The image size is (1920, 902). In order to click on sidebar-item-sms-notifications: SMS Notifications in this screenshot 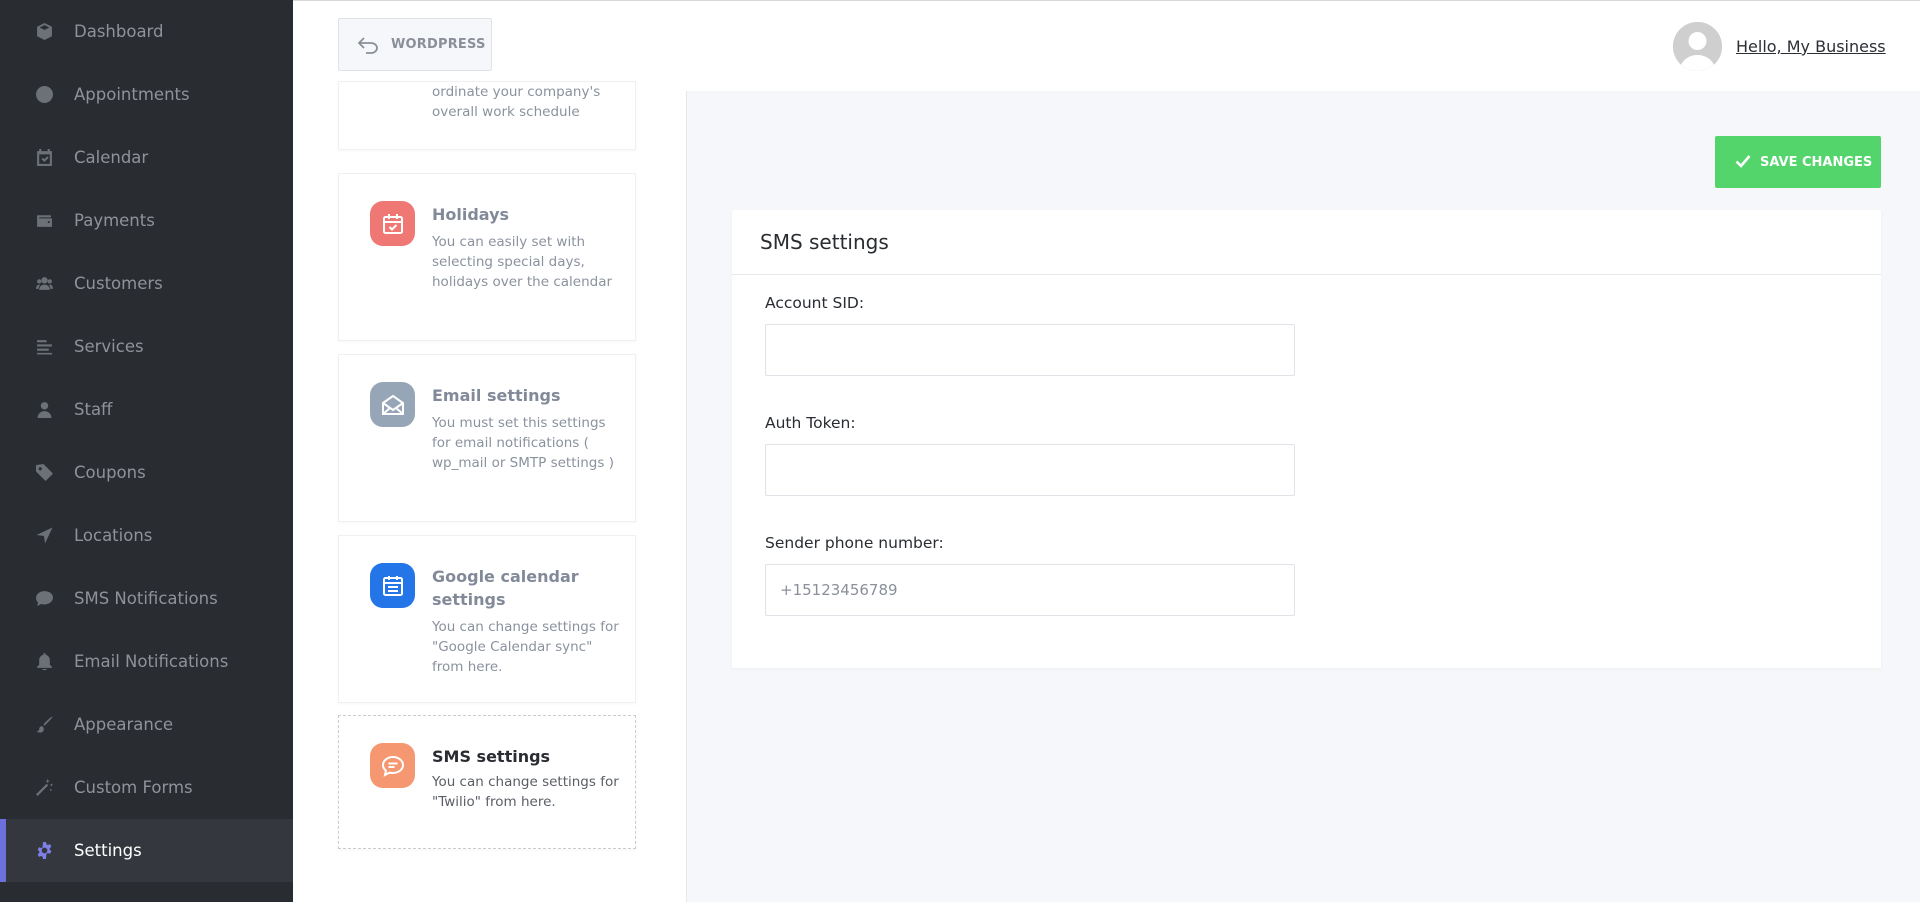, I will do `click(146, 598)`.